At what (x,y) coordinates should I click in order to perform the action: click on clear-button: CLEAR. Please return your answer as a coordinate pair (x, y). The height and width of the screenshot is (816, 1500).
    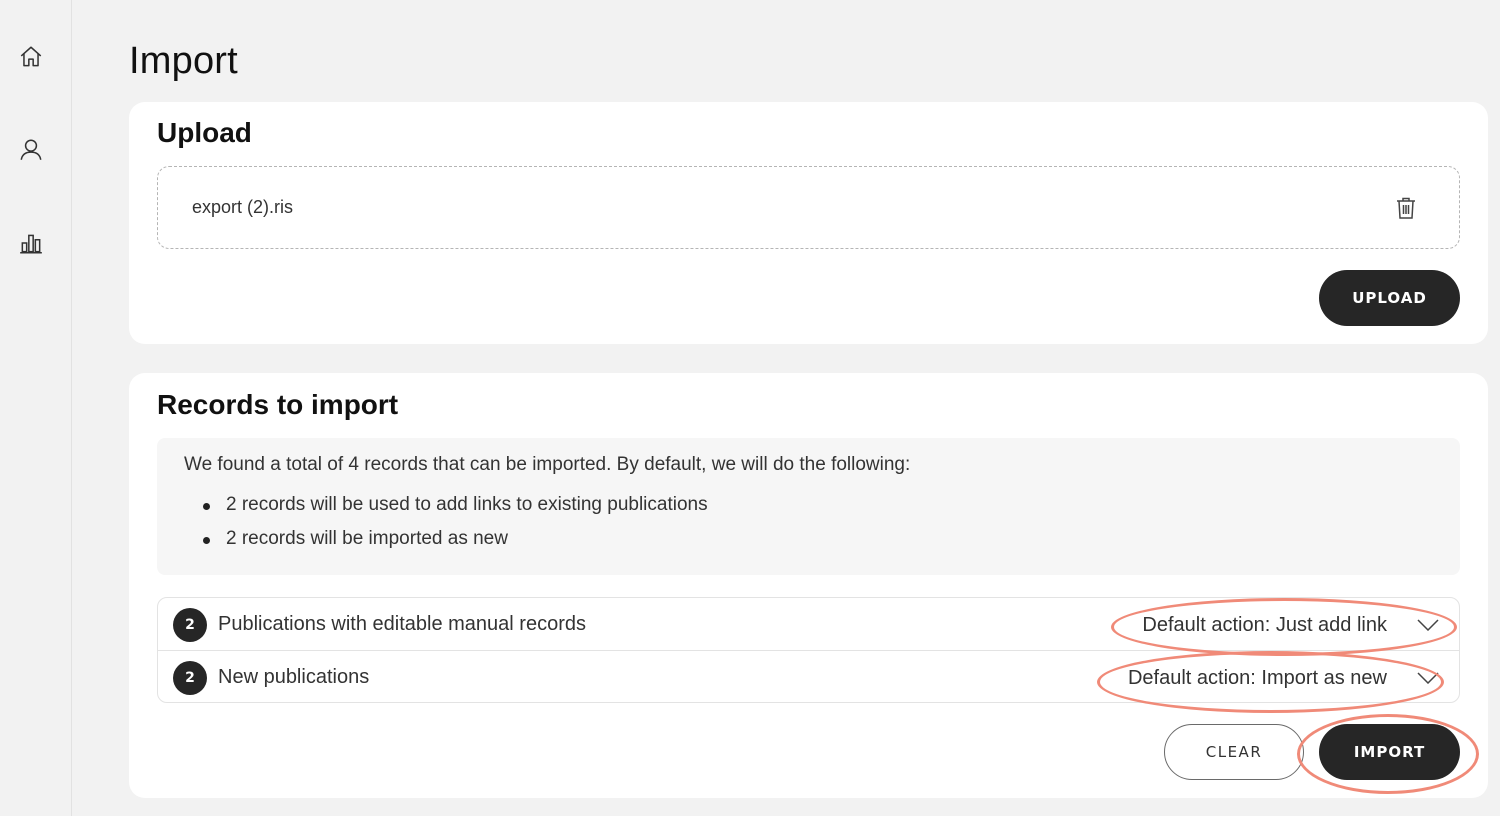
    Looking at the image, I should click on (1234, 752).